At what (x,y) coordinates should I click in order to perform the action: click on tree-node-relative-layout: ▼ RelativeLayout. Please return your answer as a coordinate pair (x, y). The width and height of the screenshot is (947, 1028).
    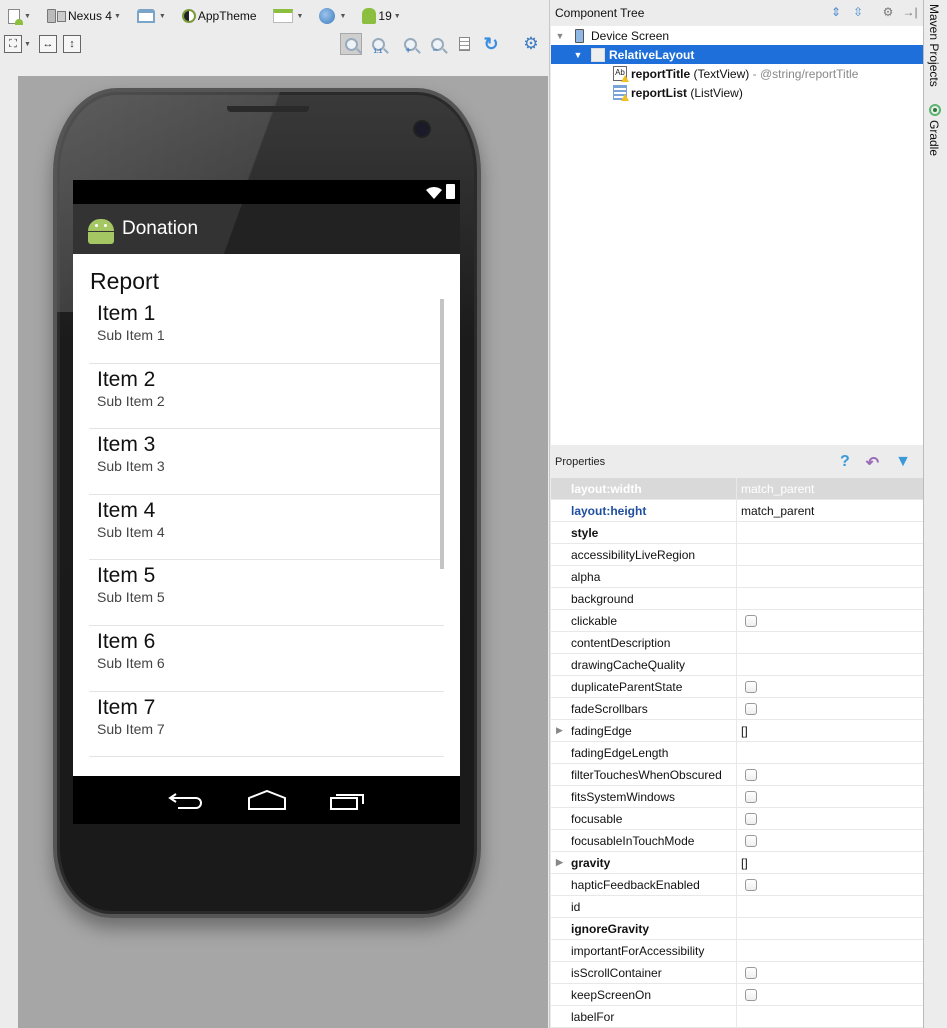
    Looking at the image, I should click on (737, 54).